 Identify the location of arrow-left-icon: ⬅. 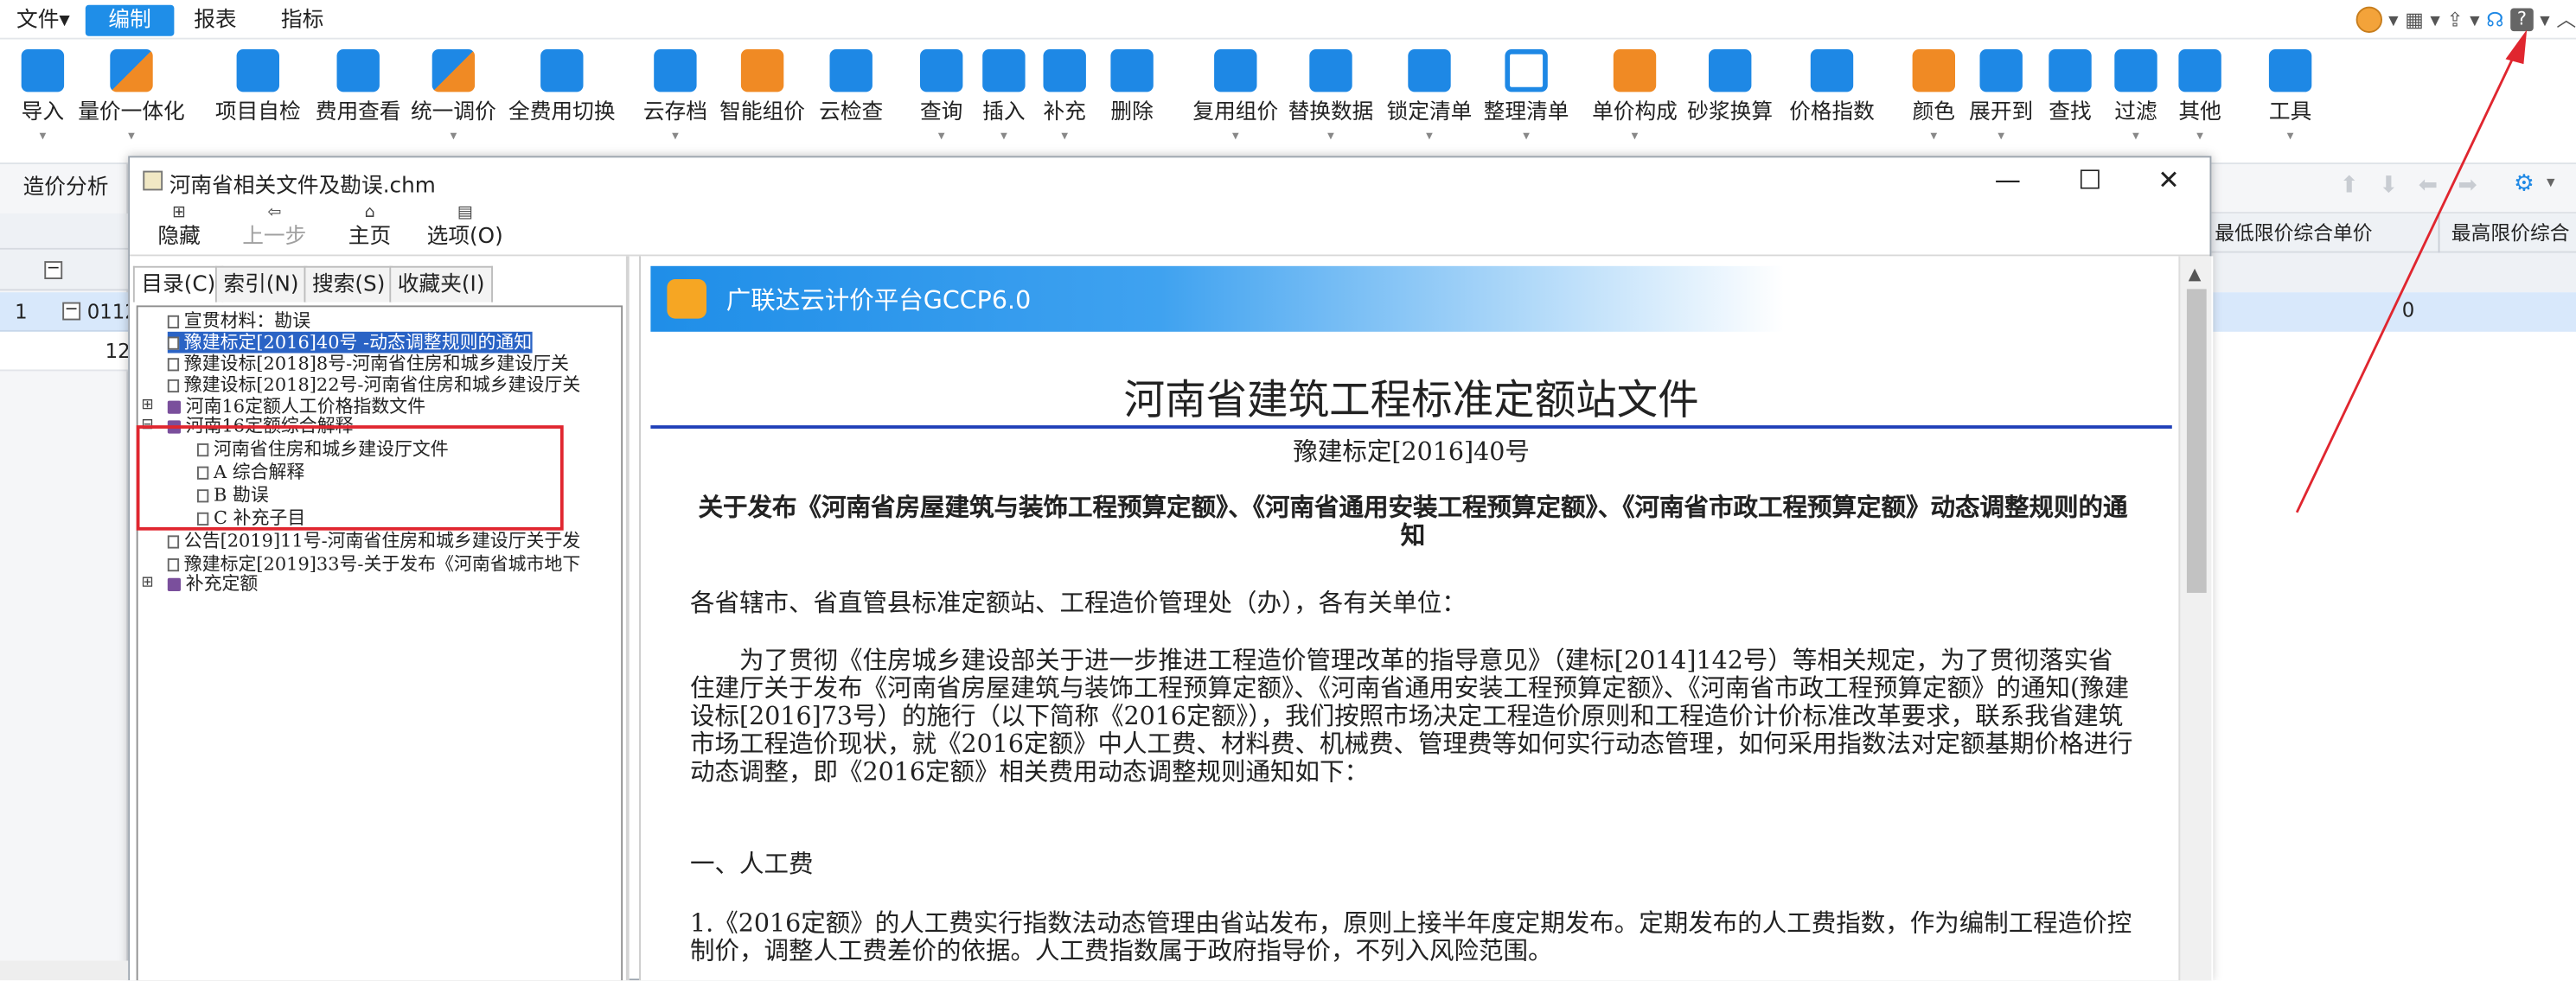
(2429, 186).